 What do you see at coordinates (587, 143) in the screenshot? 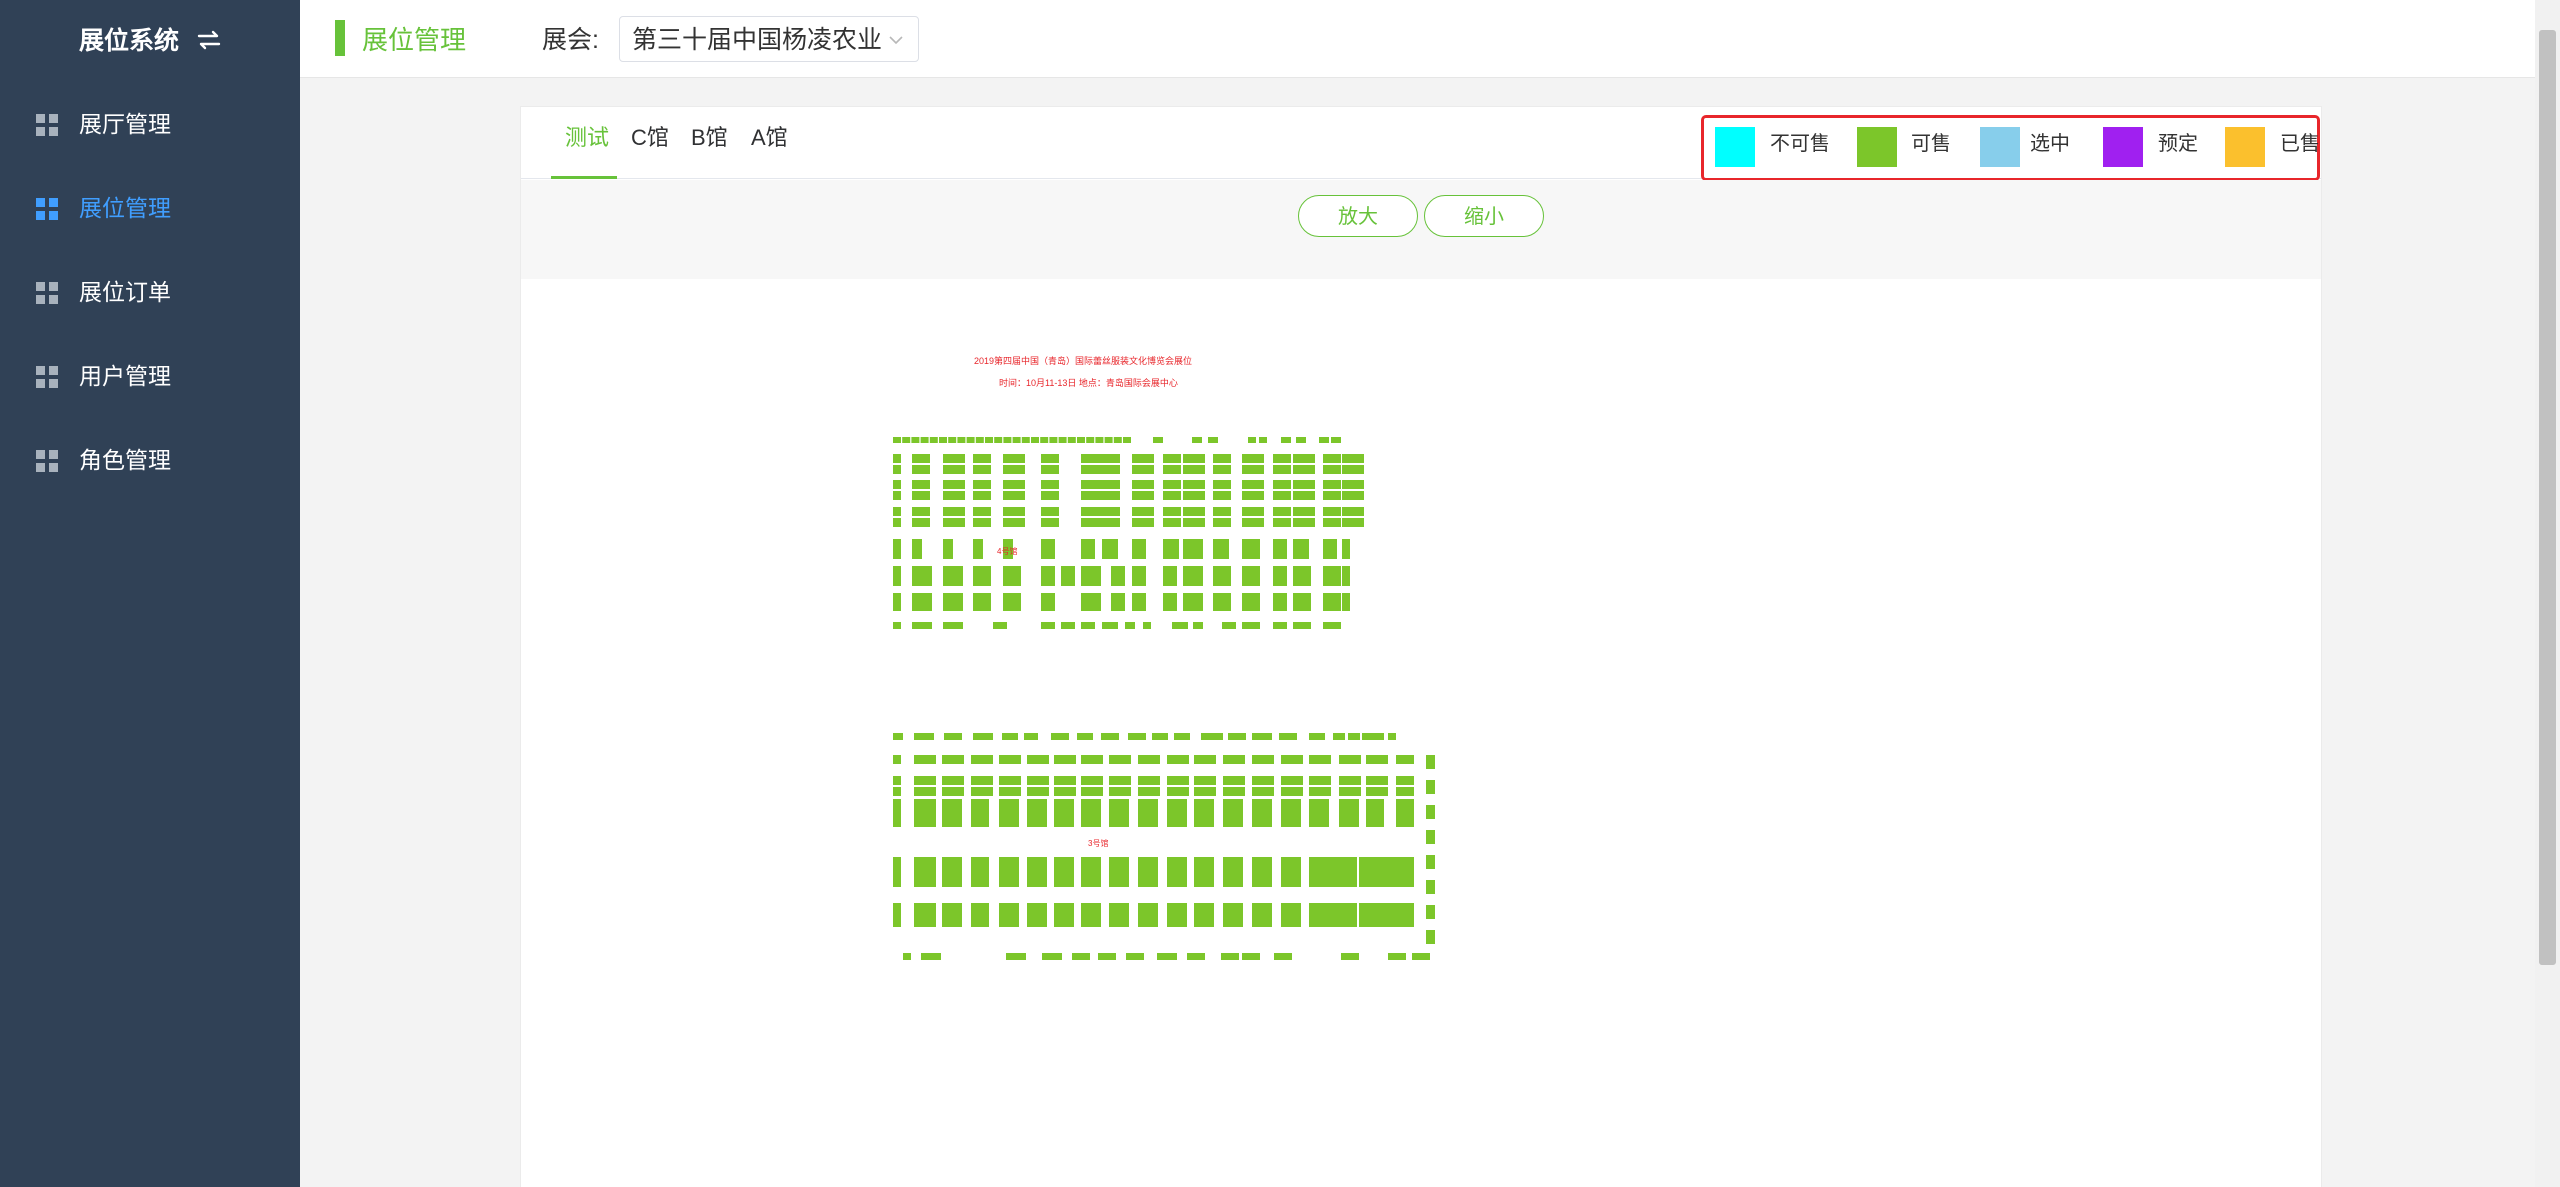
I see `tab-test: 测试` at bounding box center [587, 143].